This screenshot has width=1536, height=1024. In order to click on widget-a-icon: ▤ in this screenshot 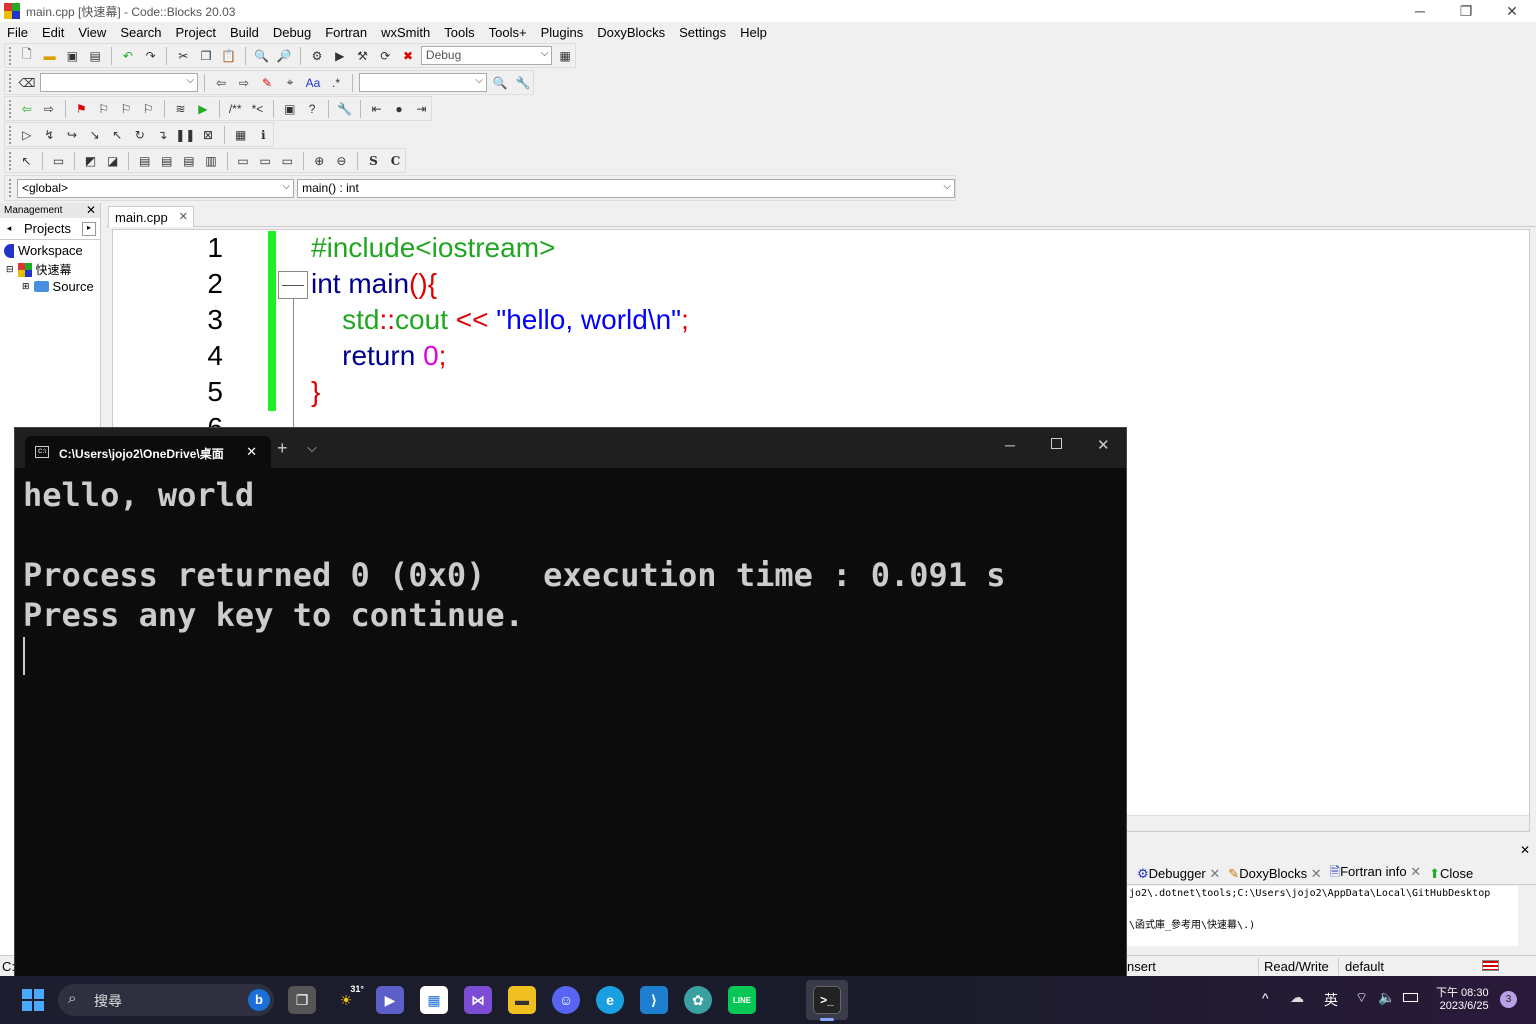, I will do `click(144, 161)`.